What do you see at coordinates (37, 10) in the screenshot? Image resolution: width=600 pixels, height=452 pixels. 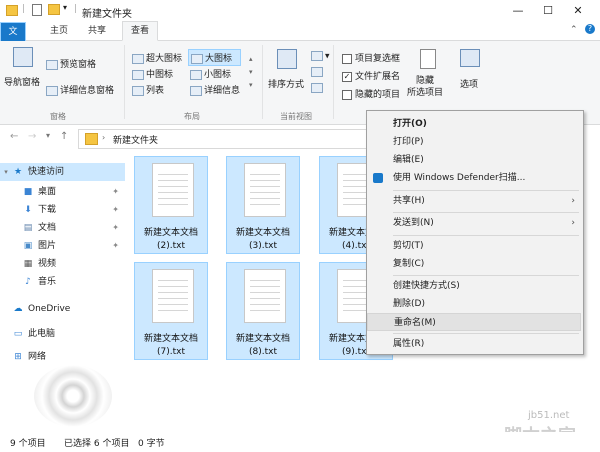 I see `properties-icon` at bounding box center [37, 10].